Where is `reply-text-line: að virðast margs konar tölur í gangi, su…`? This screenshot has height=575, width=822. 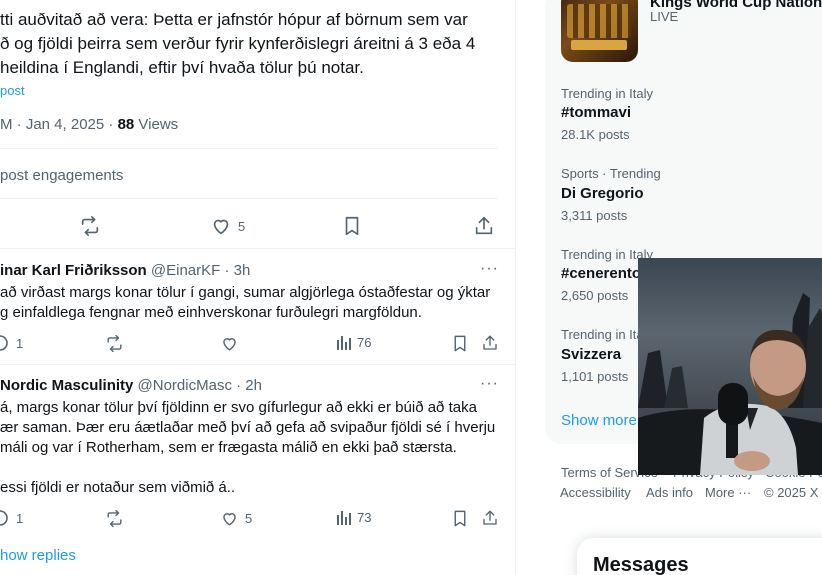
reply-text-line: að virðast margs konar tölur í gangi, su… is located at coordinates (245, 292).